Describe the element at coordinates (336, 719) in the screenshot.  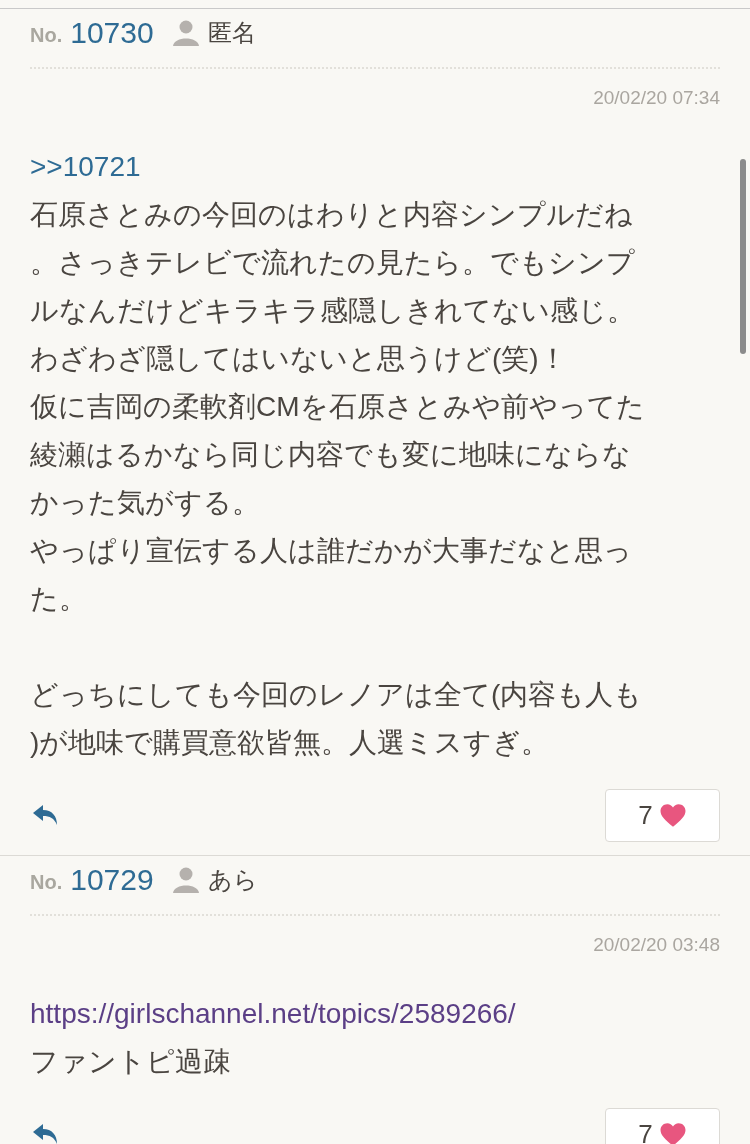
I see `comment-text: どっちにしても今回のレノアは全て(内容も人も )が地味で購買意欲皆無。人選ミスすぎ。` at that location.